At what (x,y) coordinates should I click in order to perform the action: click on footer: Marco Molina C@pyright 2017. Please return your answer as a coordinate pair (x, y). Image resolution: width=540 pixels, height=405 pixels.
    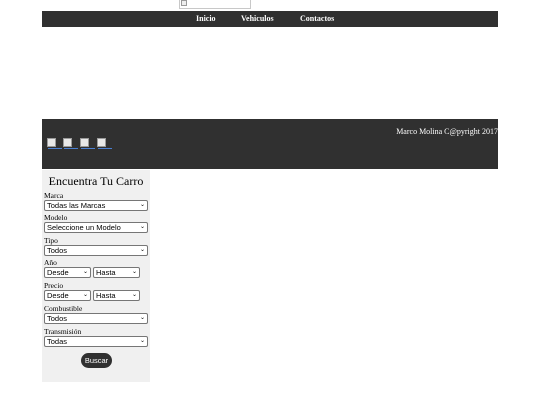
    Looking at the image, I should click on (270, 144).